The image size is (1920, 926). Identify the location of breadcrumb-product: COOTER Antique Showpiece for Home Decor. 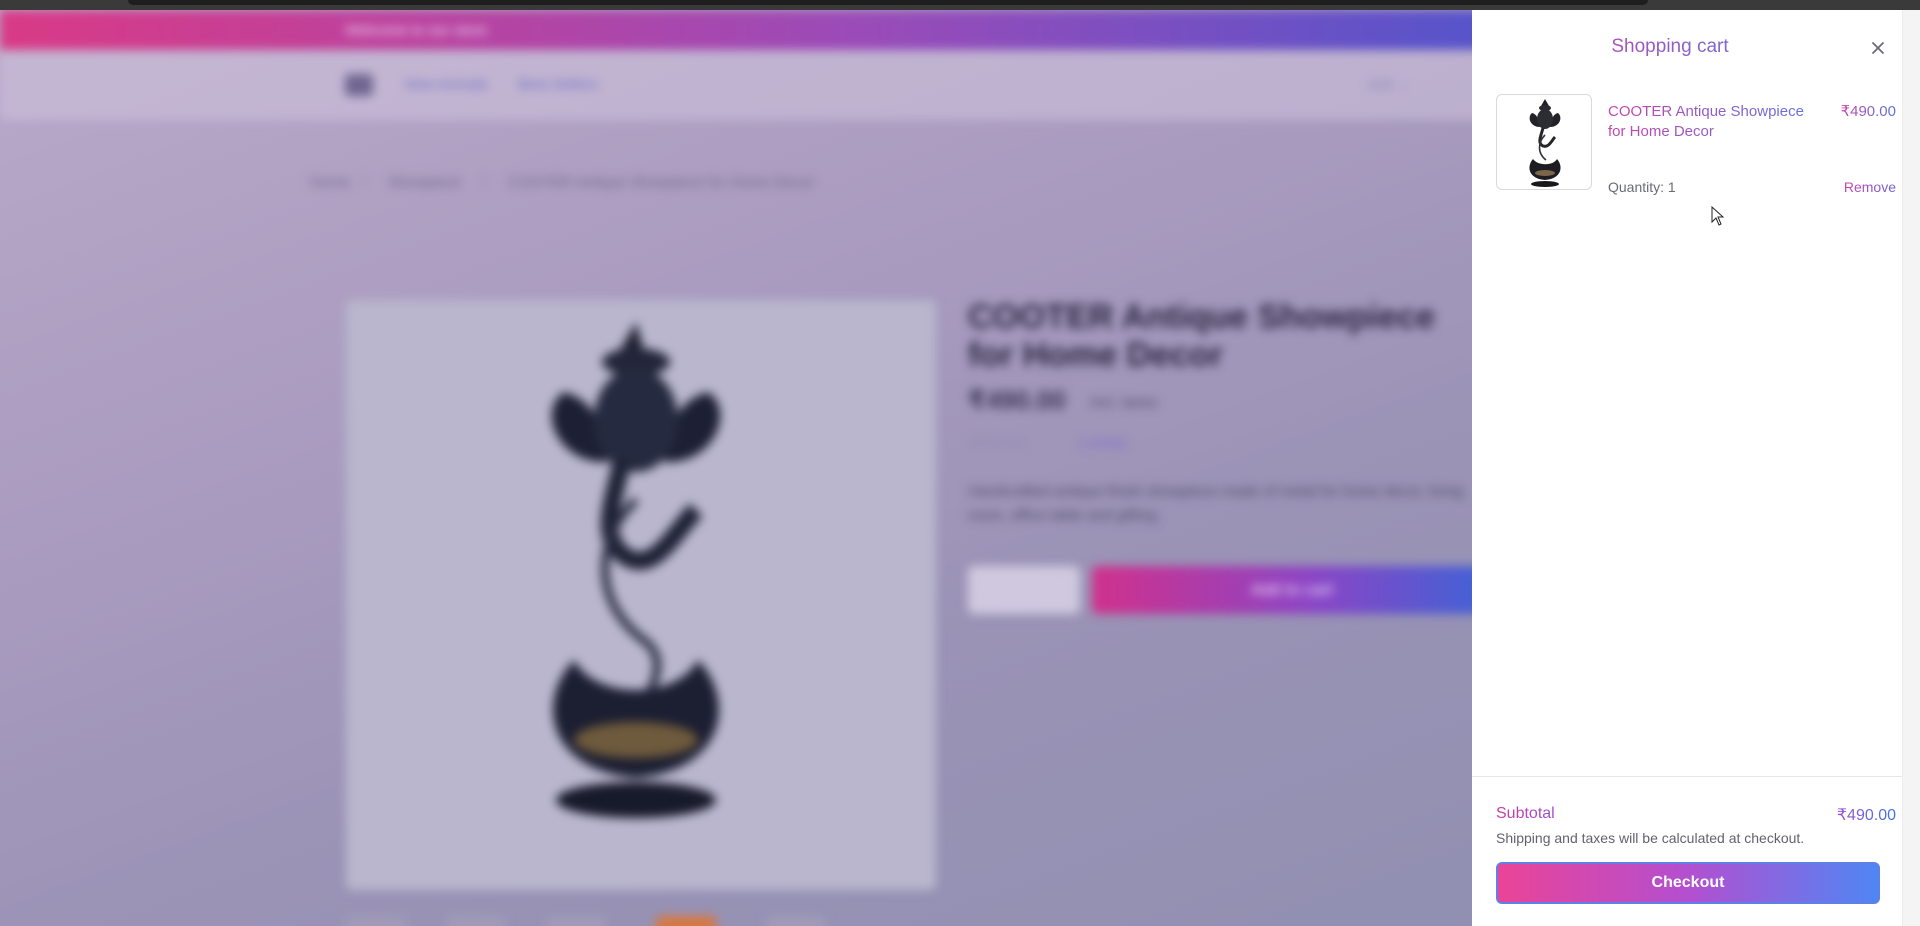
(661, 182).